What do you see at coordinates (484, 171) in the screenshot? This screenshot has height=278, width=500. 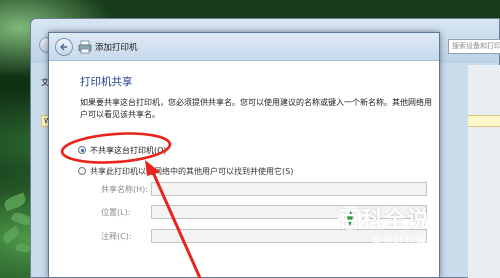 I see `window-right-pane` at bounding box center [484, 171].